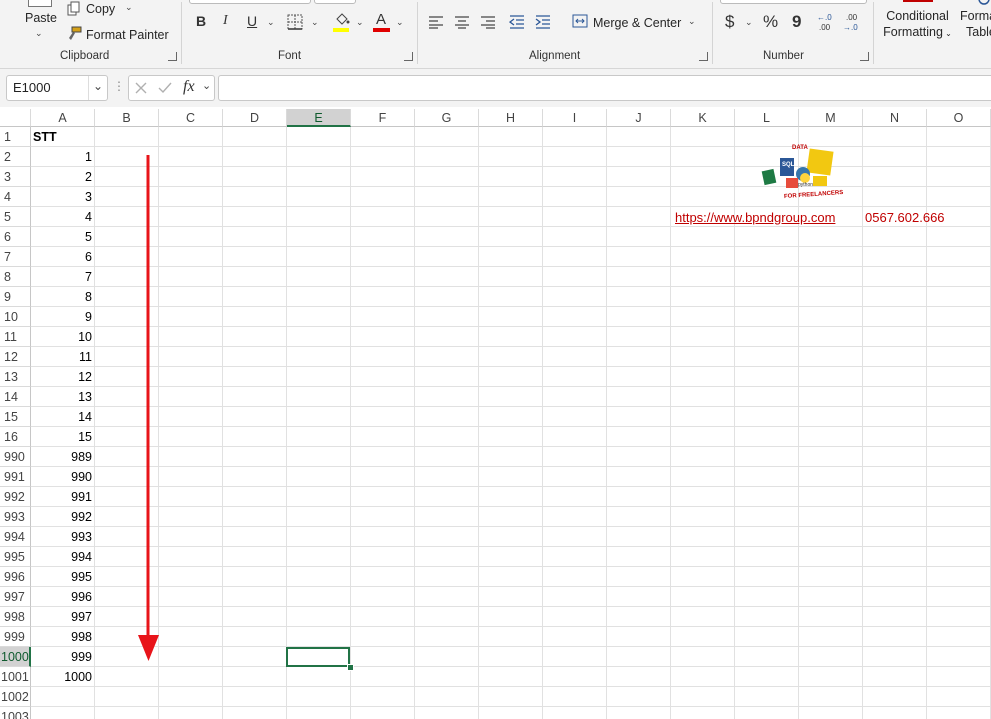  I want to click on decrease-indent-icon, so click(517, 22).